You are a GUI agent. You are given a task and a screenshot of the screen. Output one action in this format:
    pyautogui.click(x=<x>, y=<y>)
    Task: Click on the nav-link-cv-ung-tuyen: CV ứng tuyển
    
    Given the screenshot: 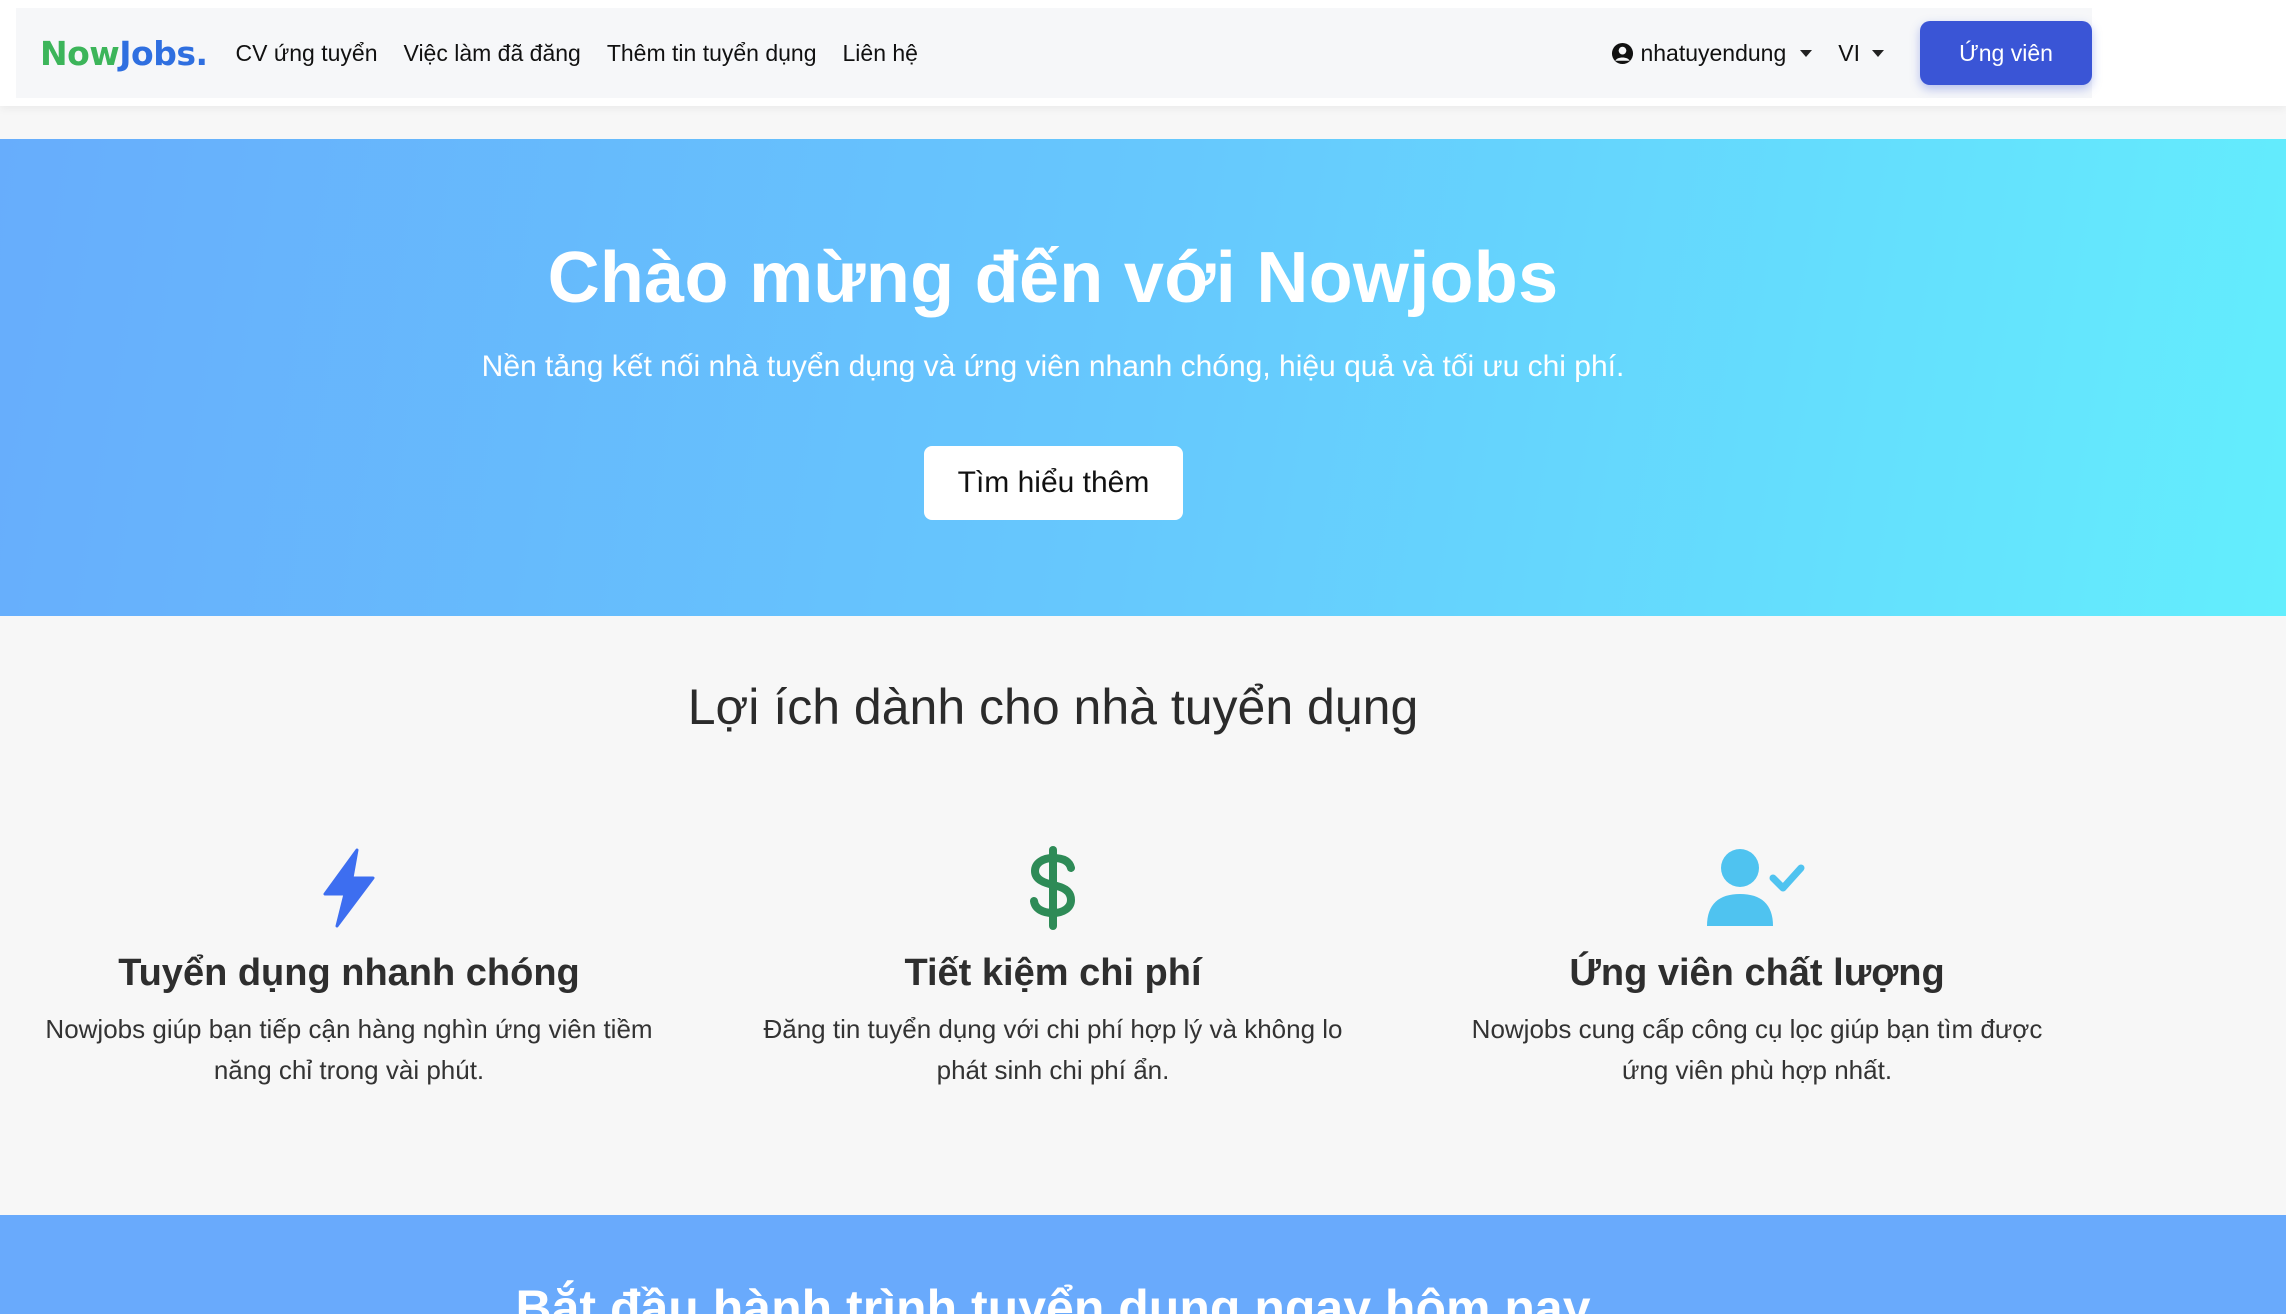 What is the action you would take?
    pyautogui.click(x=307, y=53)
    